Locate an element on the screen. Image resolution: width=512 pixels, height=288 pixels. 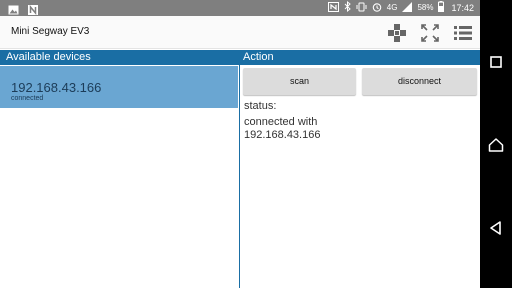
action-header: Action is located at coordinates (258, 57).